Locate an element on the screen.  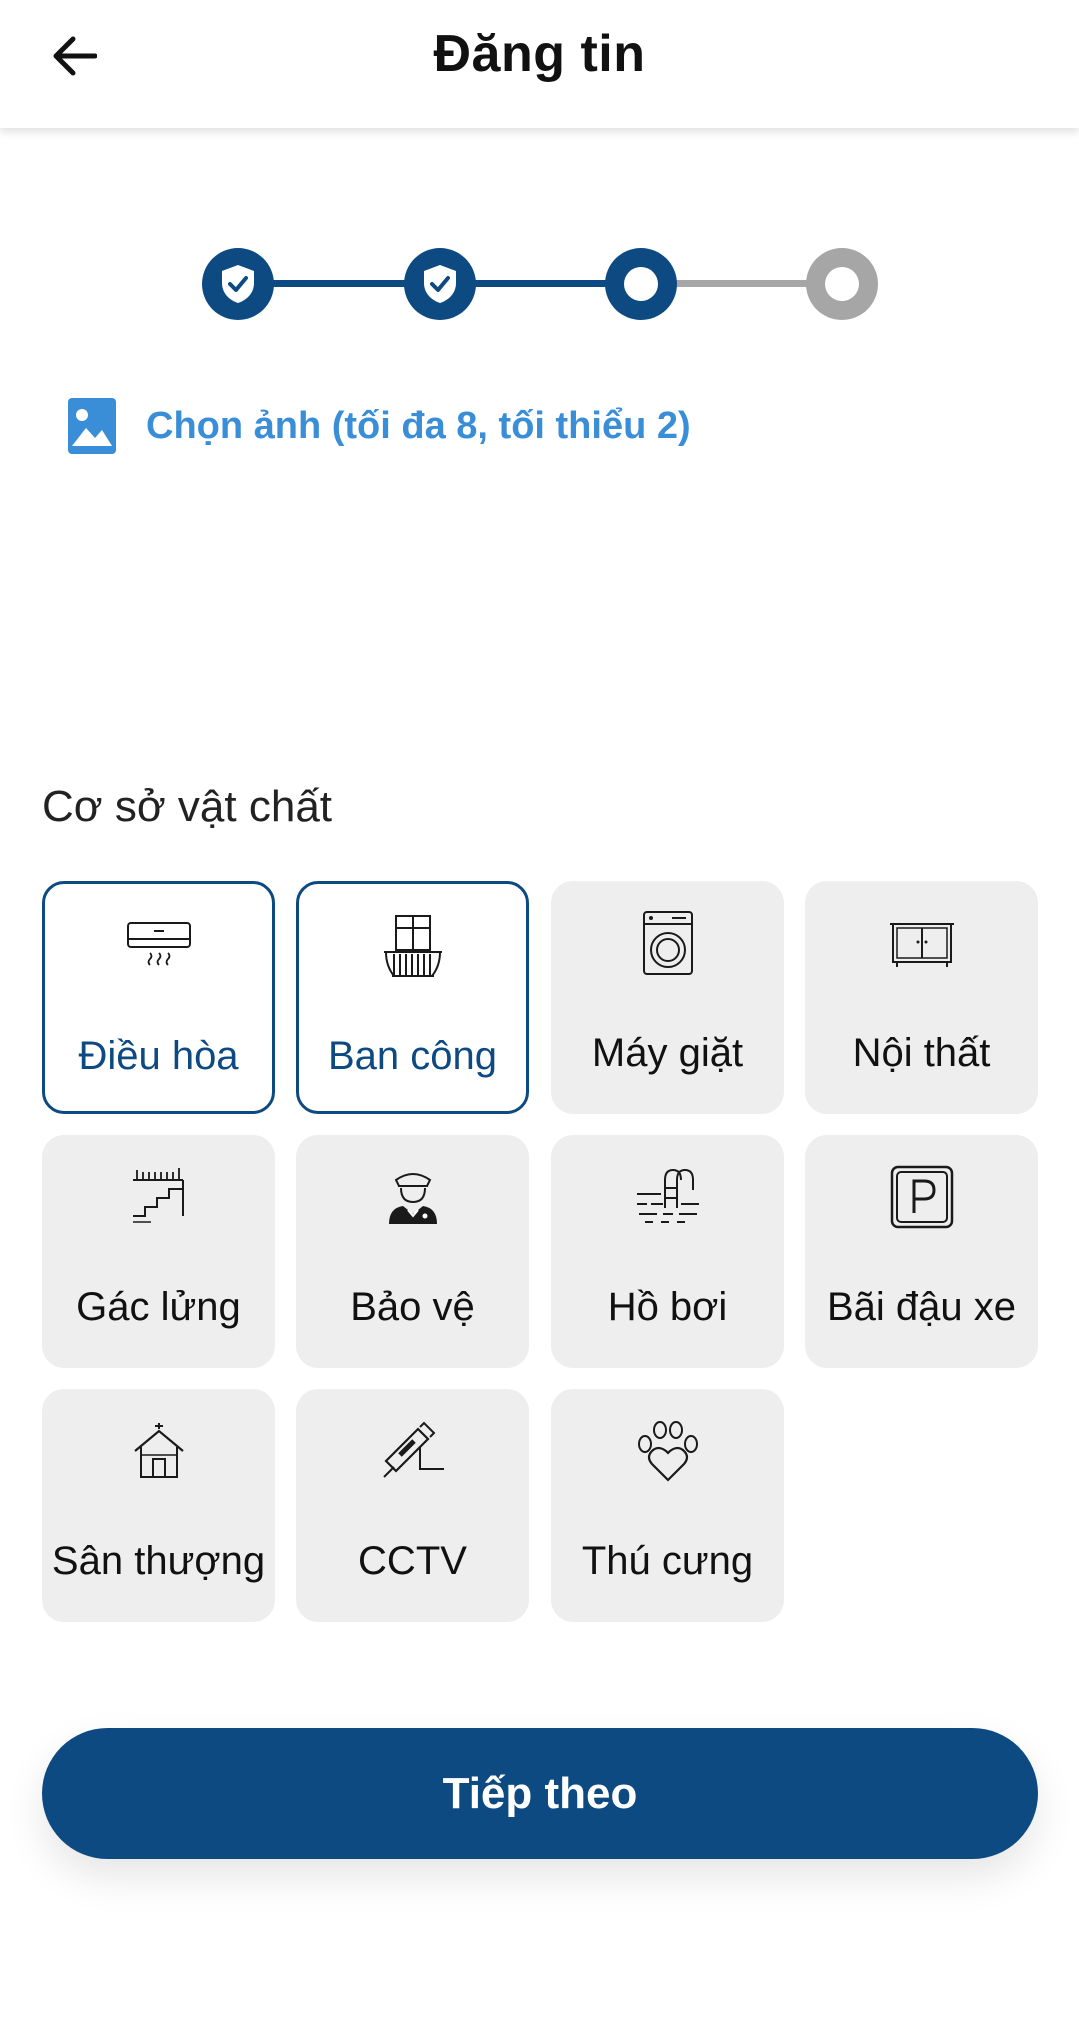
next-button-label: Tiếp theo is located at coordinates (540, 1793).